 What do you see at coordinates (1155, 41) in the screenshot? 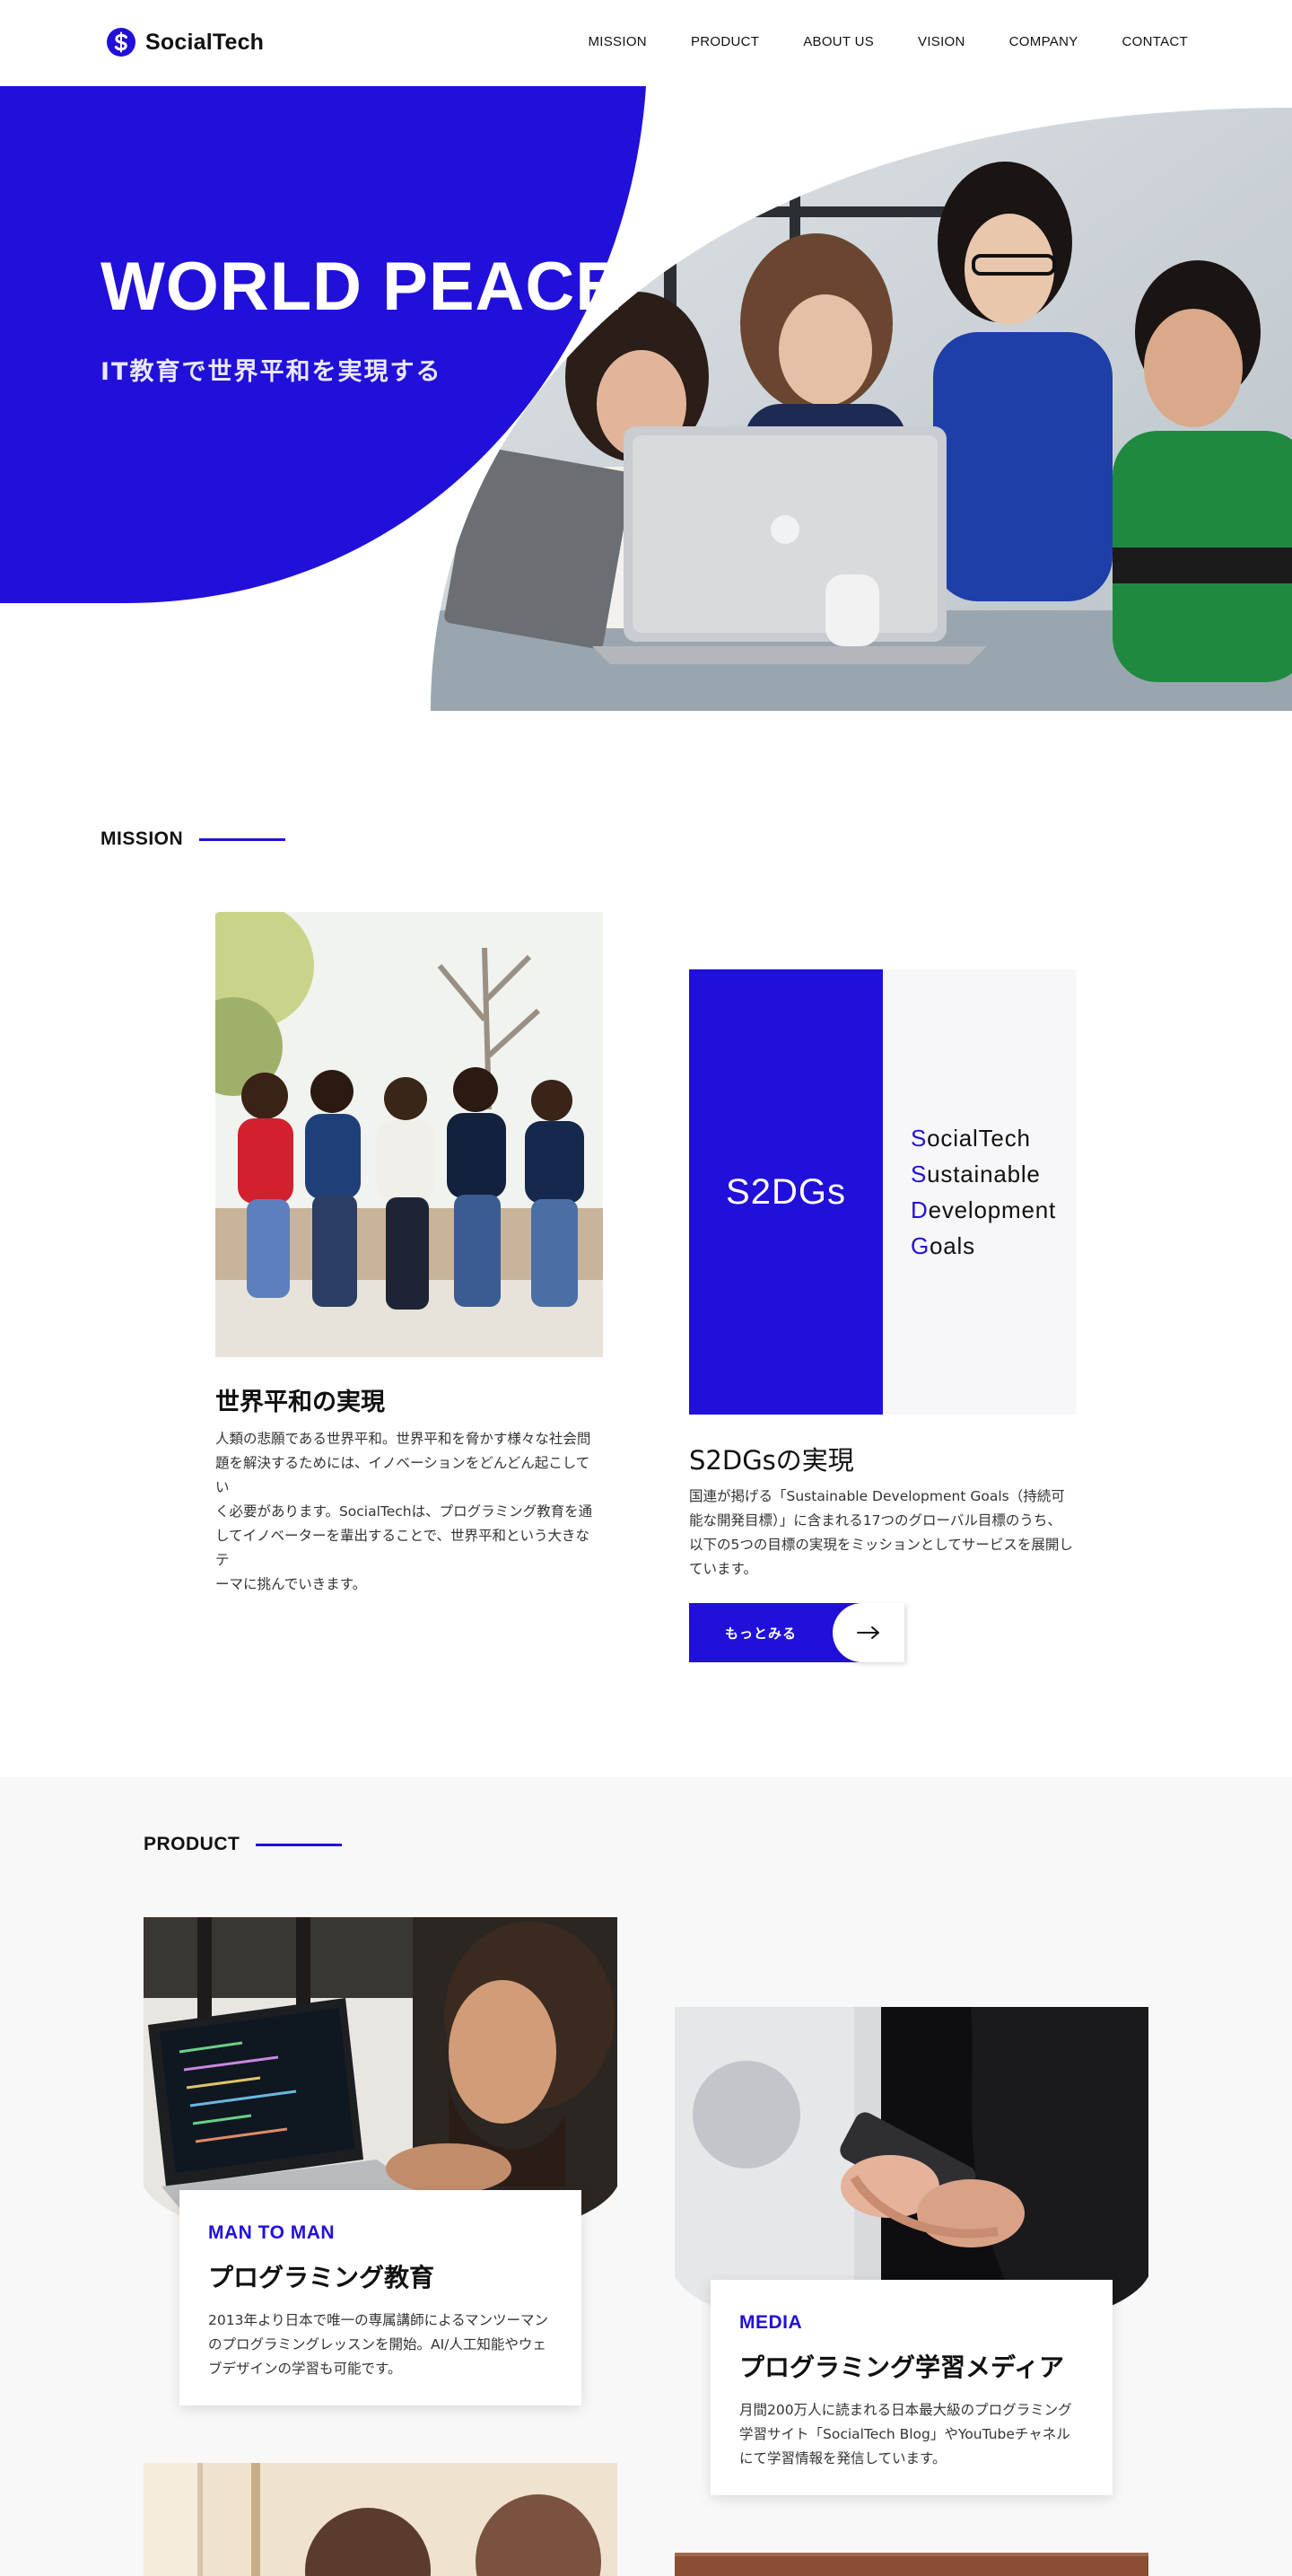
I see `nav-contact: CONTACT` at bounding box center [1155, 41].